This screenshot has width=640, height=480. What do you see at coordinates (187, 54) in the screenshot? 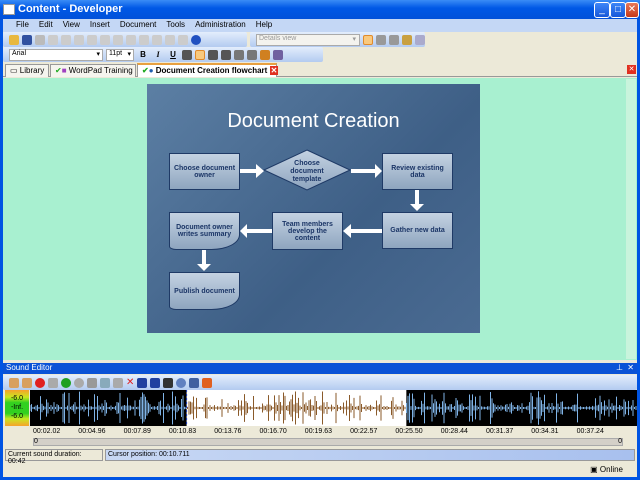
I see `align-left-icon` at bounding box center [187, 54].